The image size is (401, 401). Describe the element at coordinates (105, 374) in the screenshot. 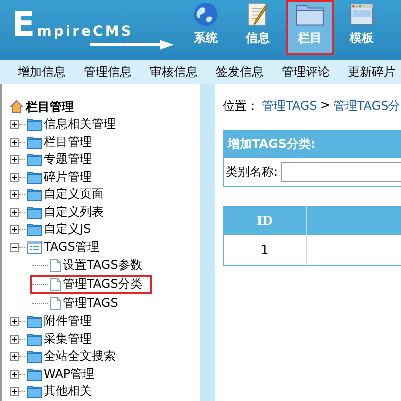

I see `tree-item: WAP管理` at that location.